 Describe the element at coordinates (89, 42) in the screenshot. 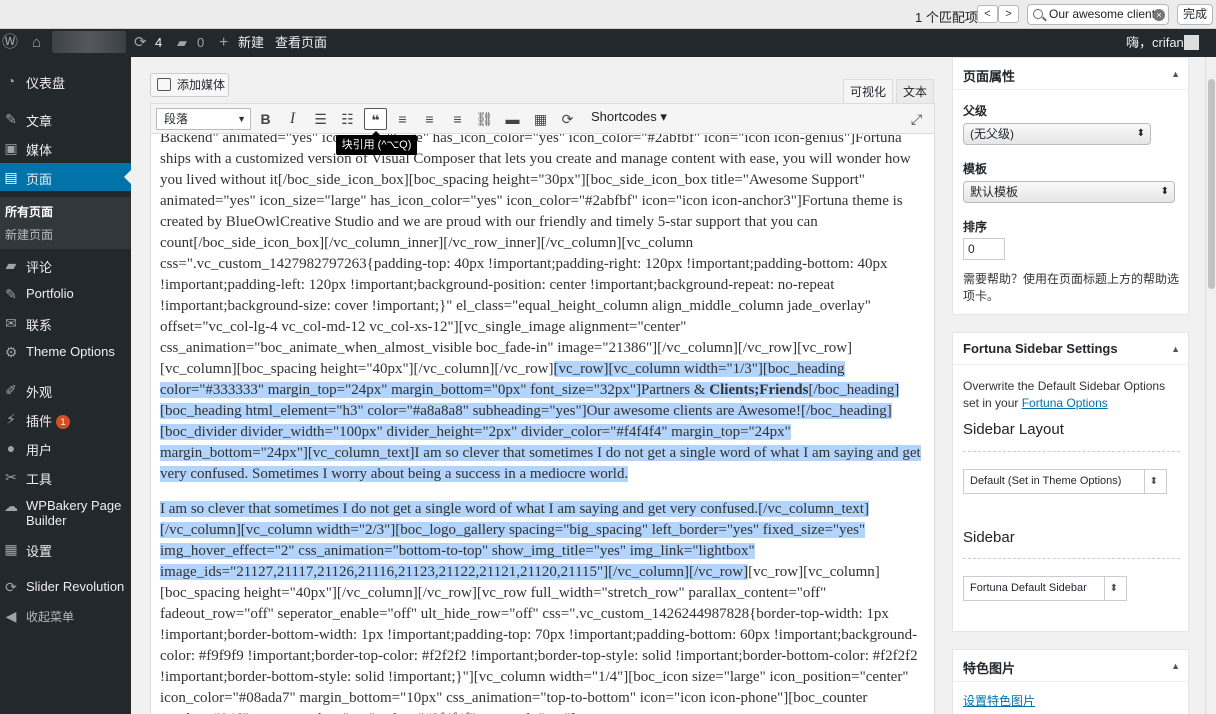

I see `site-name-blurred` at that location.